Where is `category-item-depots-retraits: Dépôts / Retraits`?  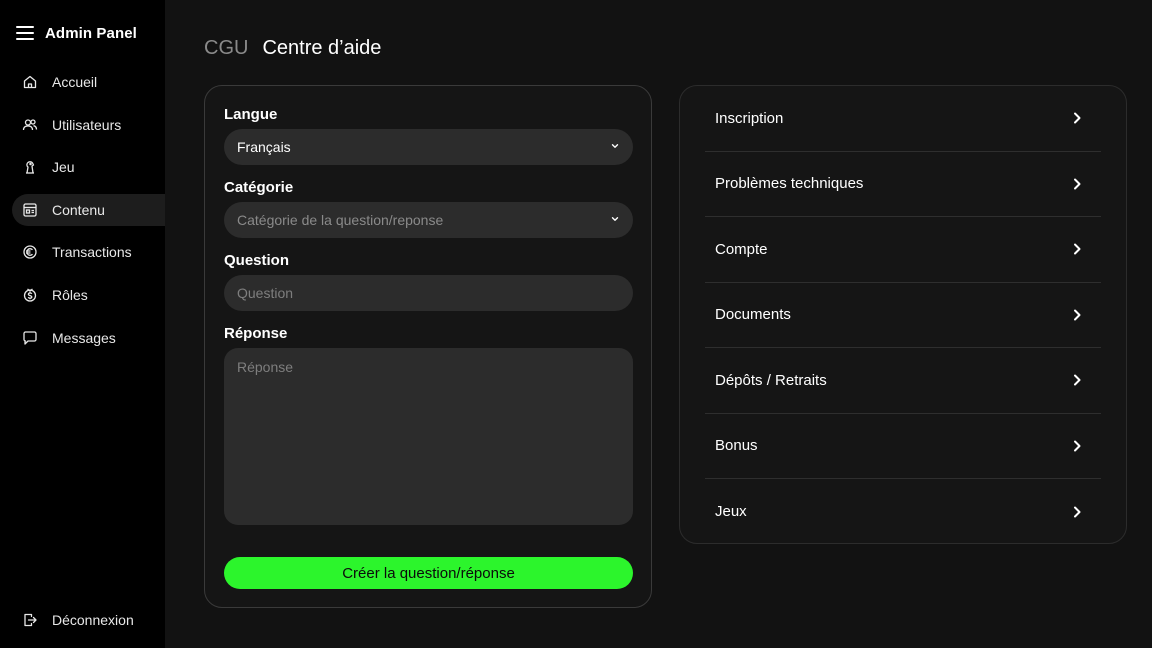
category-item-depots-retraits: Dépôts / Retraits is located at coordinates (903, 381).